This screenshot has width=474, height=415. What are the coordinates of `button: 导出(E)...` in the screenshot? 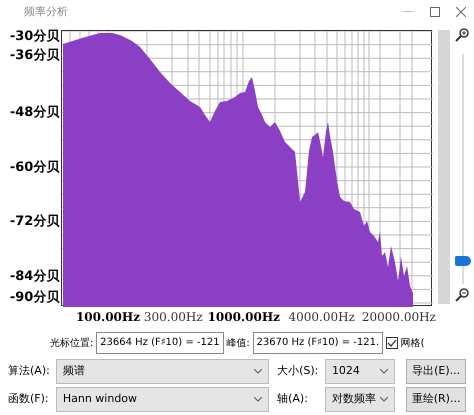 It's located at (436, 371).